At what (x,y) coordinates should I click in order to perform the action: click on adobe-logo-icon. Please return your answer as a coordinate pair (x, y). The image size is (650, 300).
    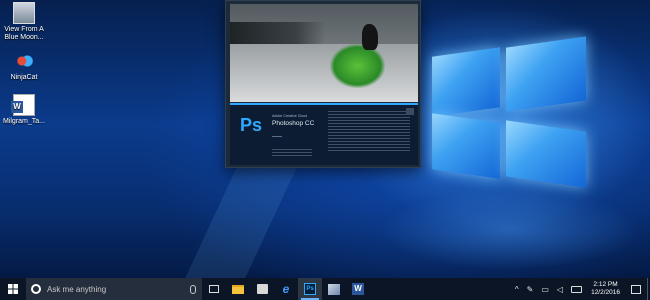
    Looking at the image, I should click on (410, 111).